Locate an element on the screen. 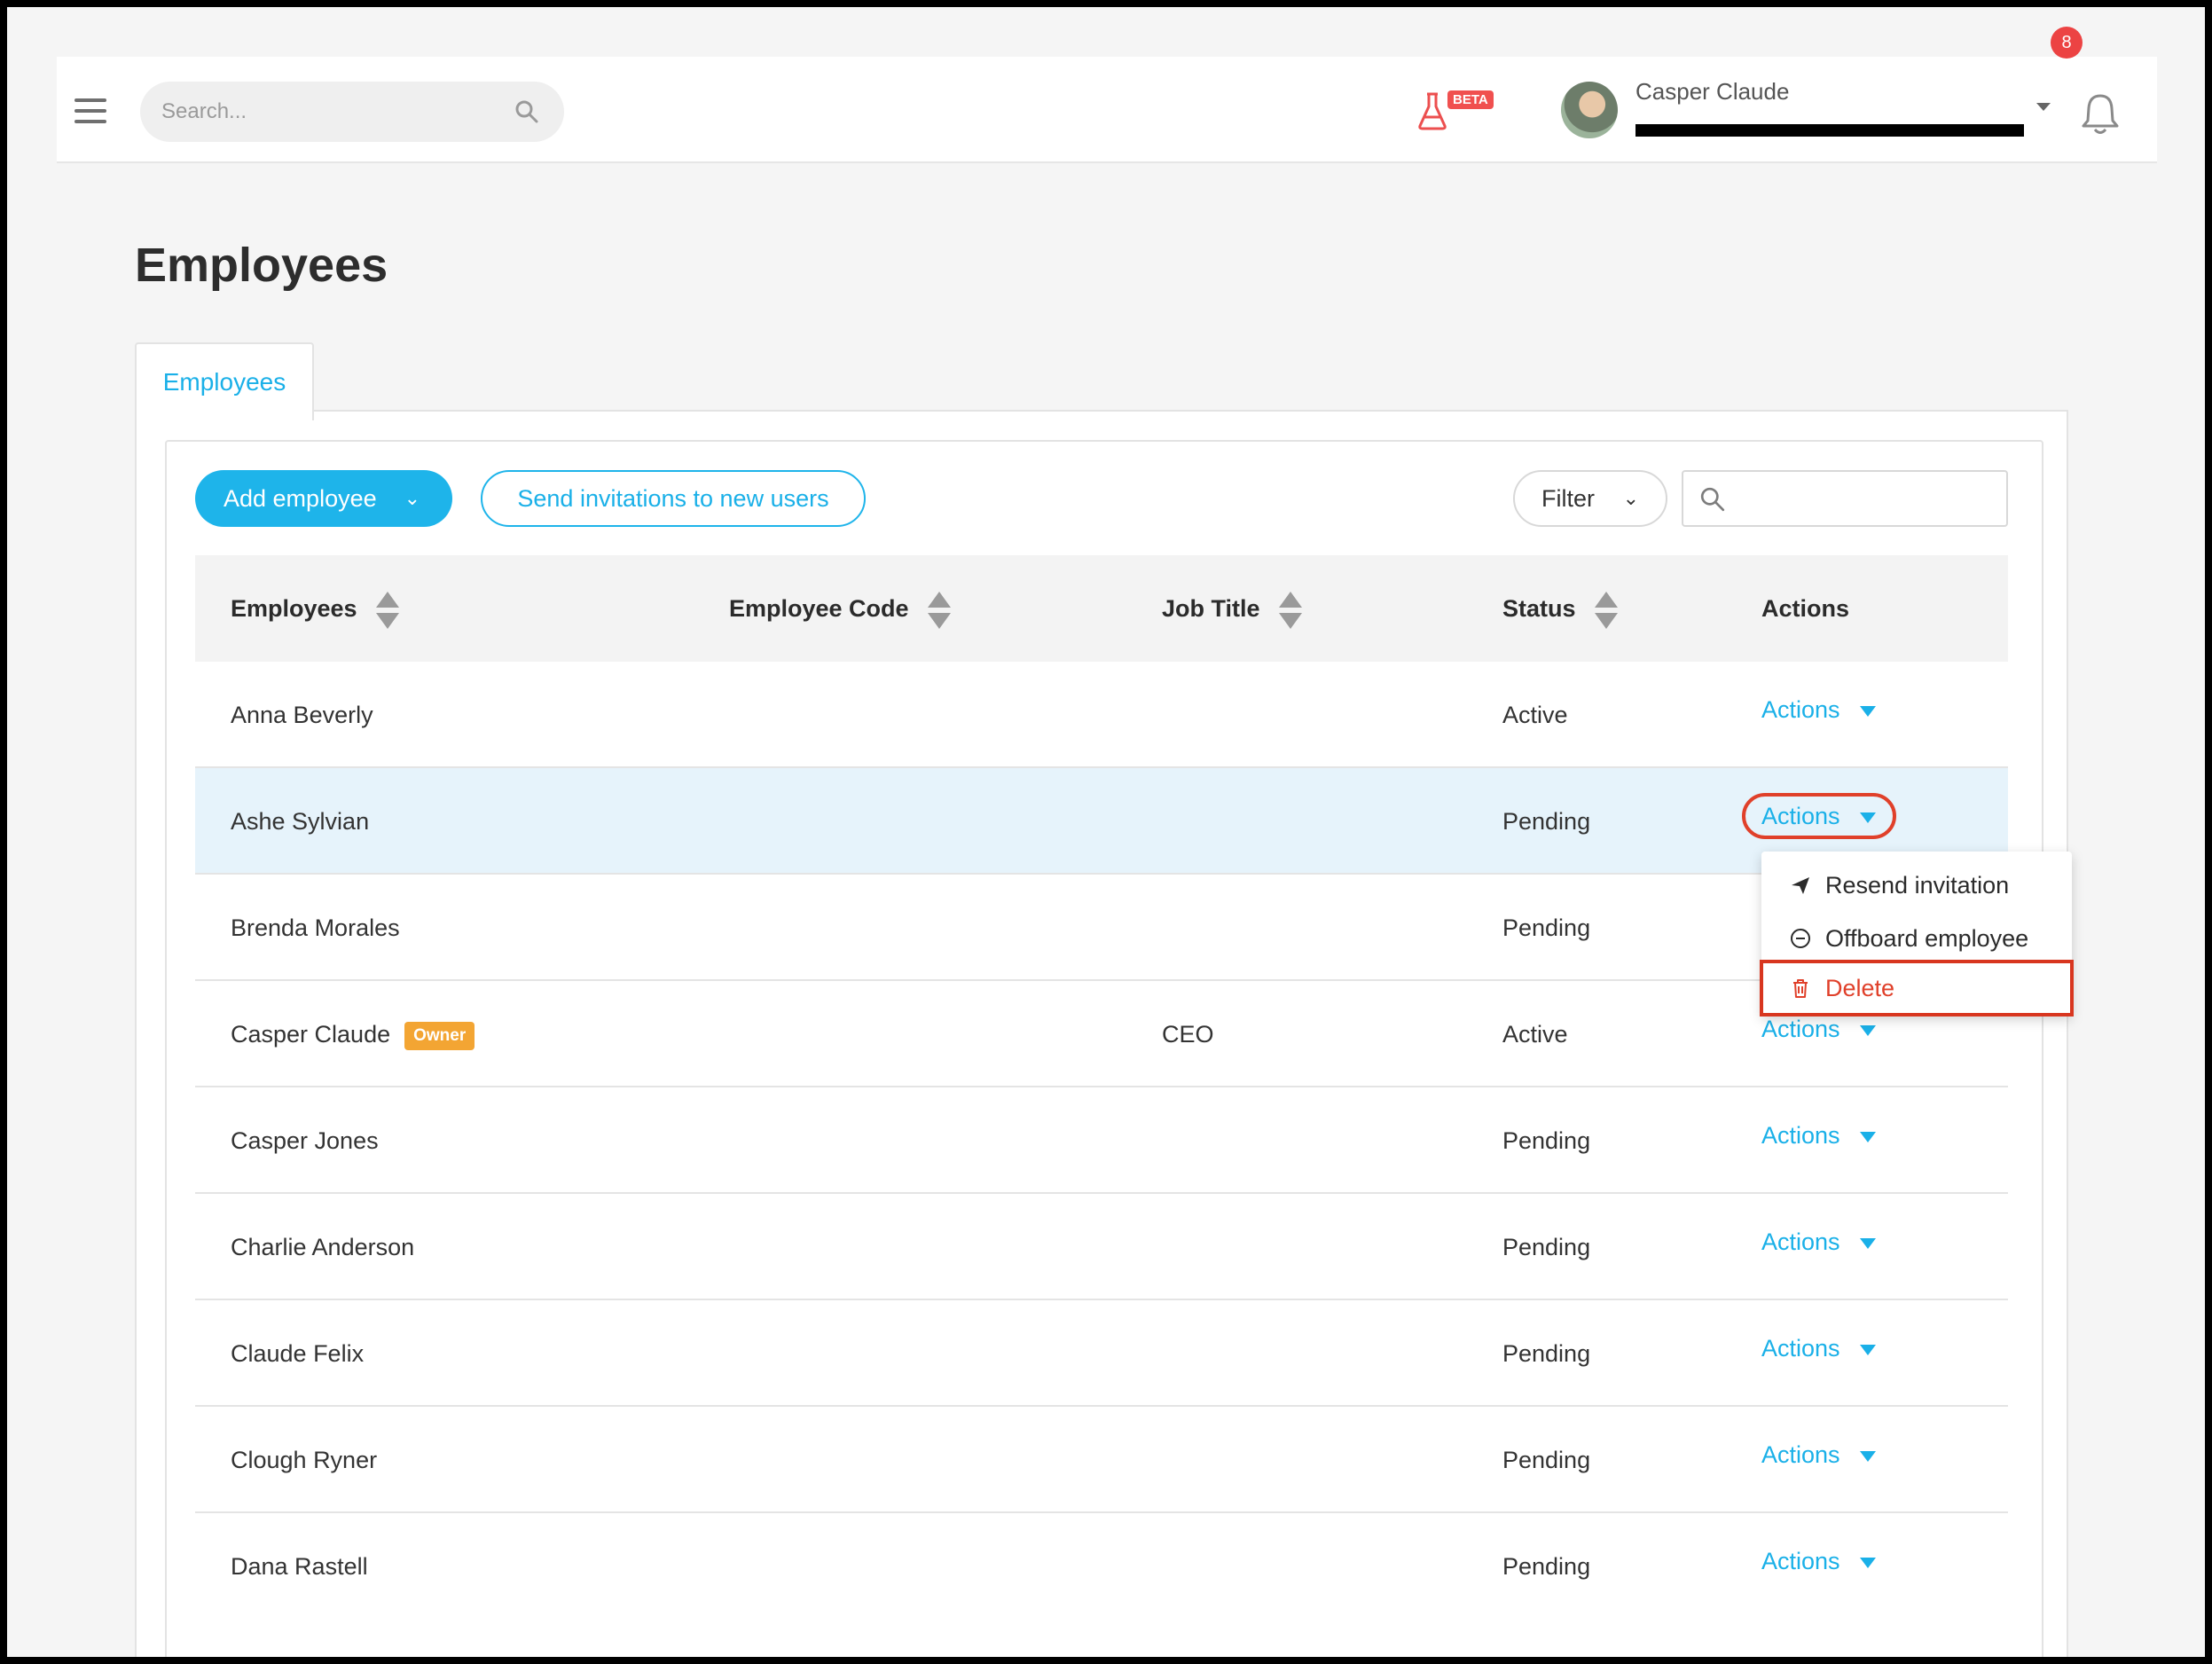 Image resolution: width=2212 pixels, height=1664 pixels. table-row: Ashe Sylvian Pending Actions is located at coordinates (1101, 822).